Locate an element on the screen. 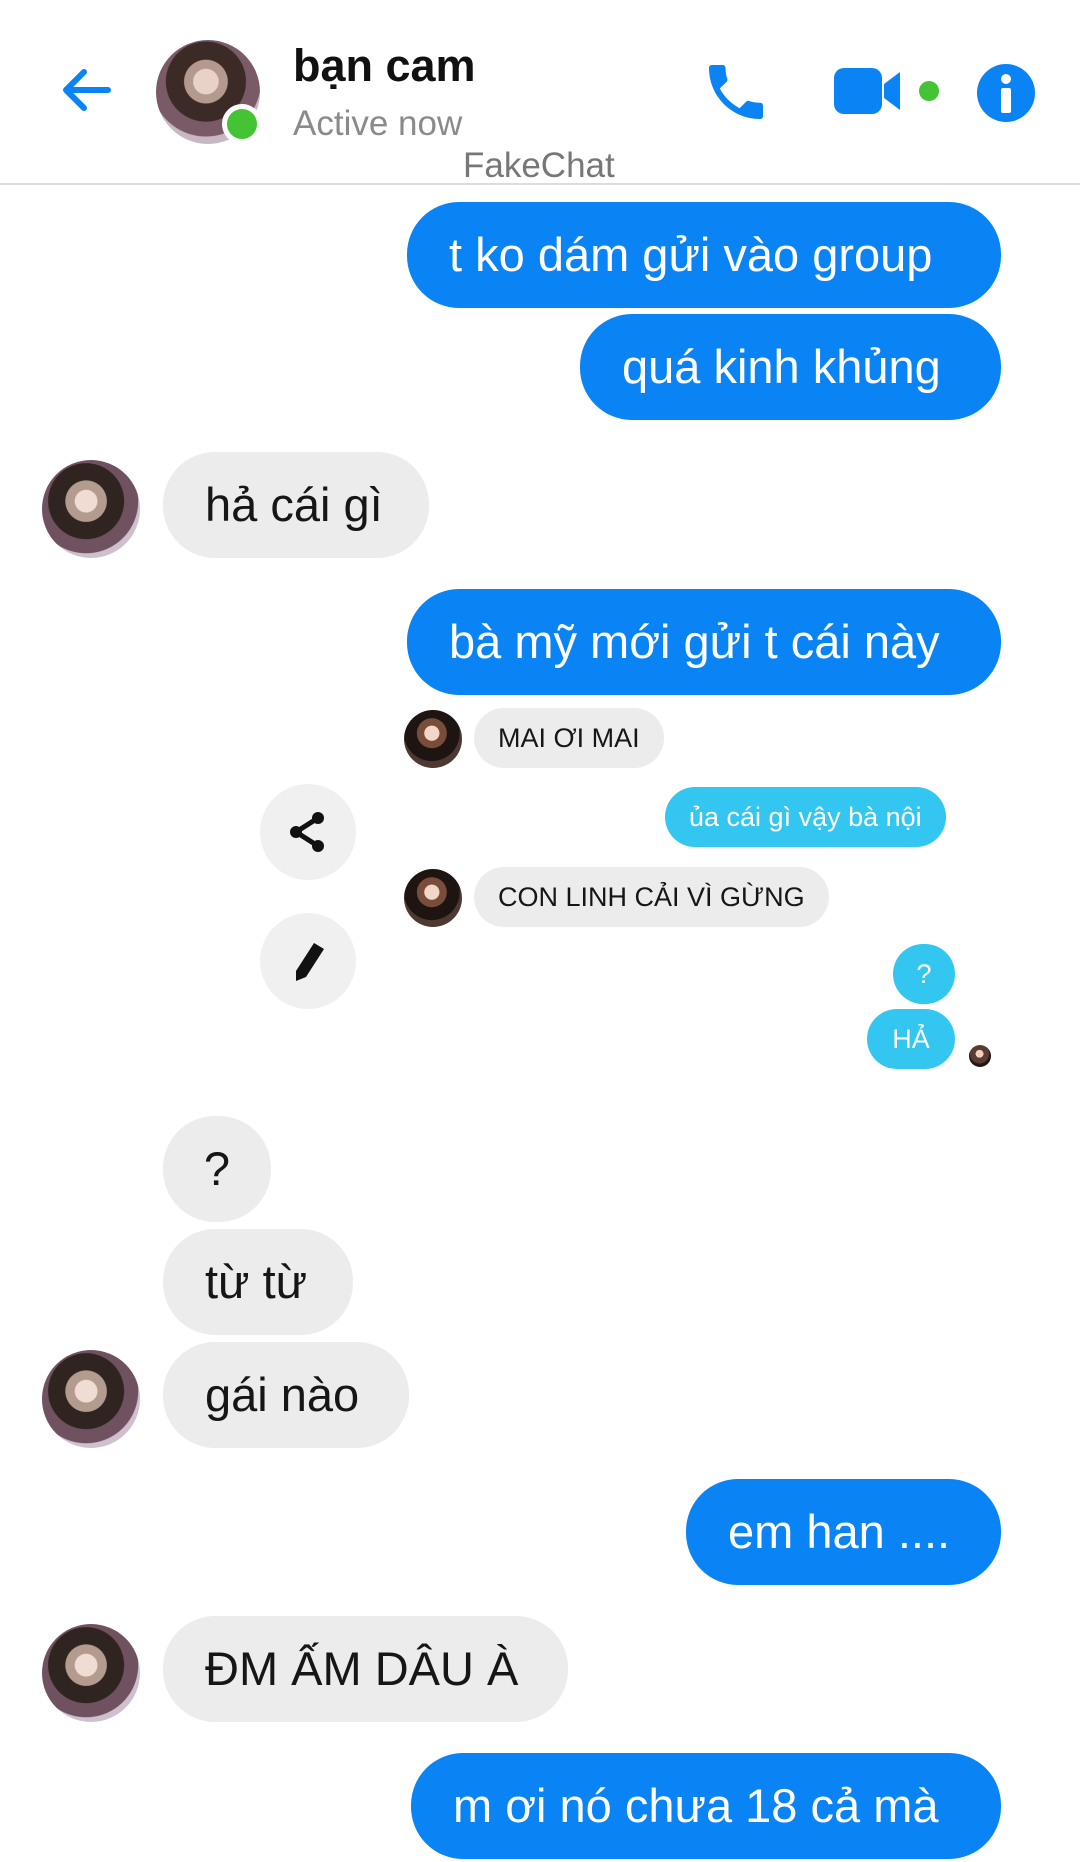 Image resolution: width=1080 pixels, height=1862 pixels. info-button is located at coordinates (1006, 93).